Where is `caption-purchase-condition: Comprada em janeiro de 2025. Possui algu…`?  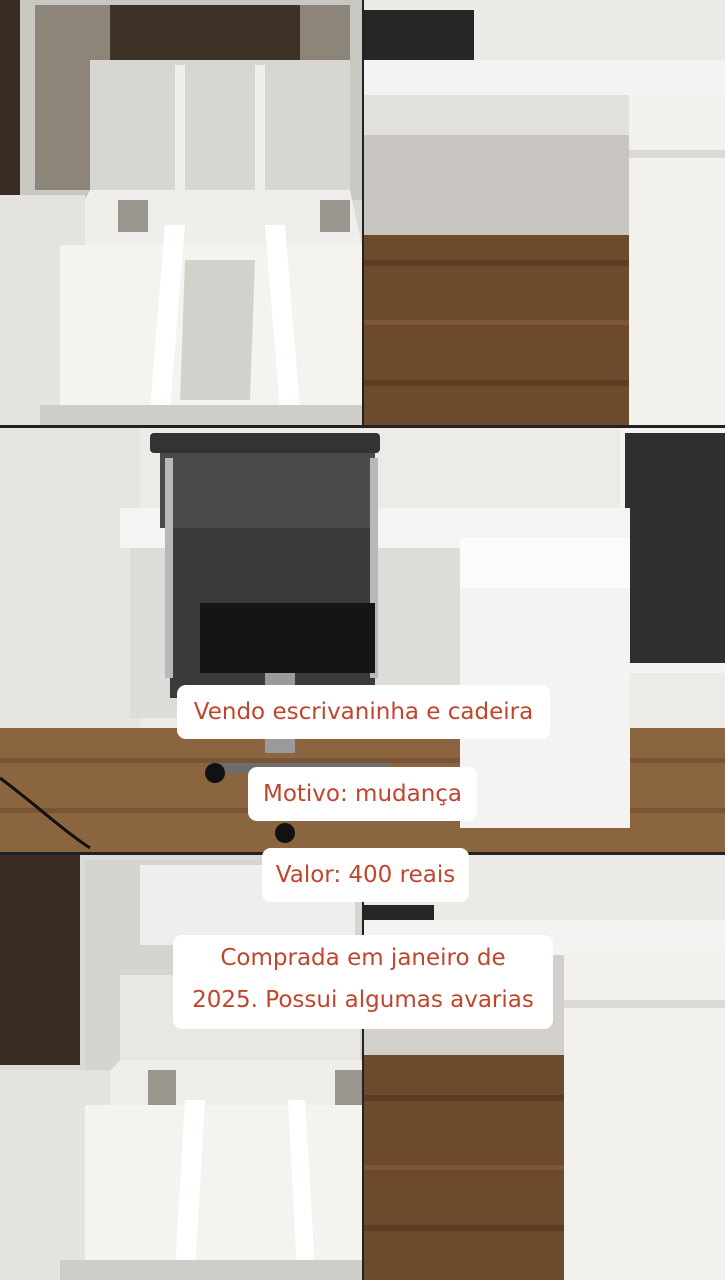
caption-purchase-condition: Comprada em janeiro de 2025. Possui algu… is located at coordinates (363, 982).